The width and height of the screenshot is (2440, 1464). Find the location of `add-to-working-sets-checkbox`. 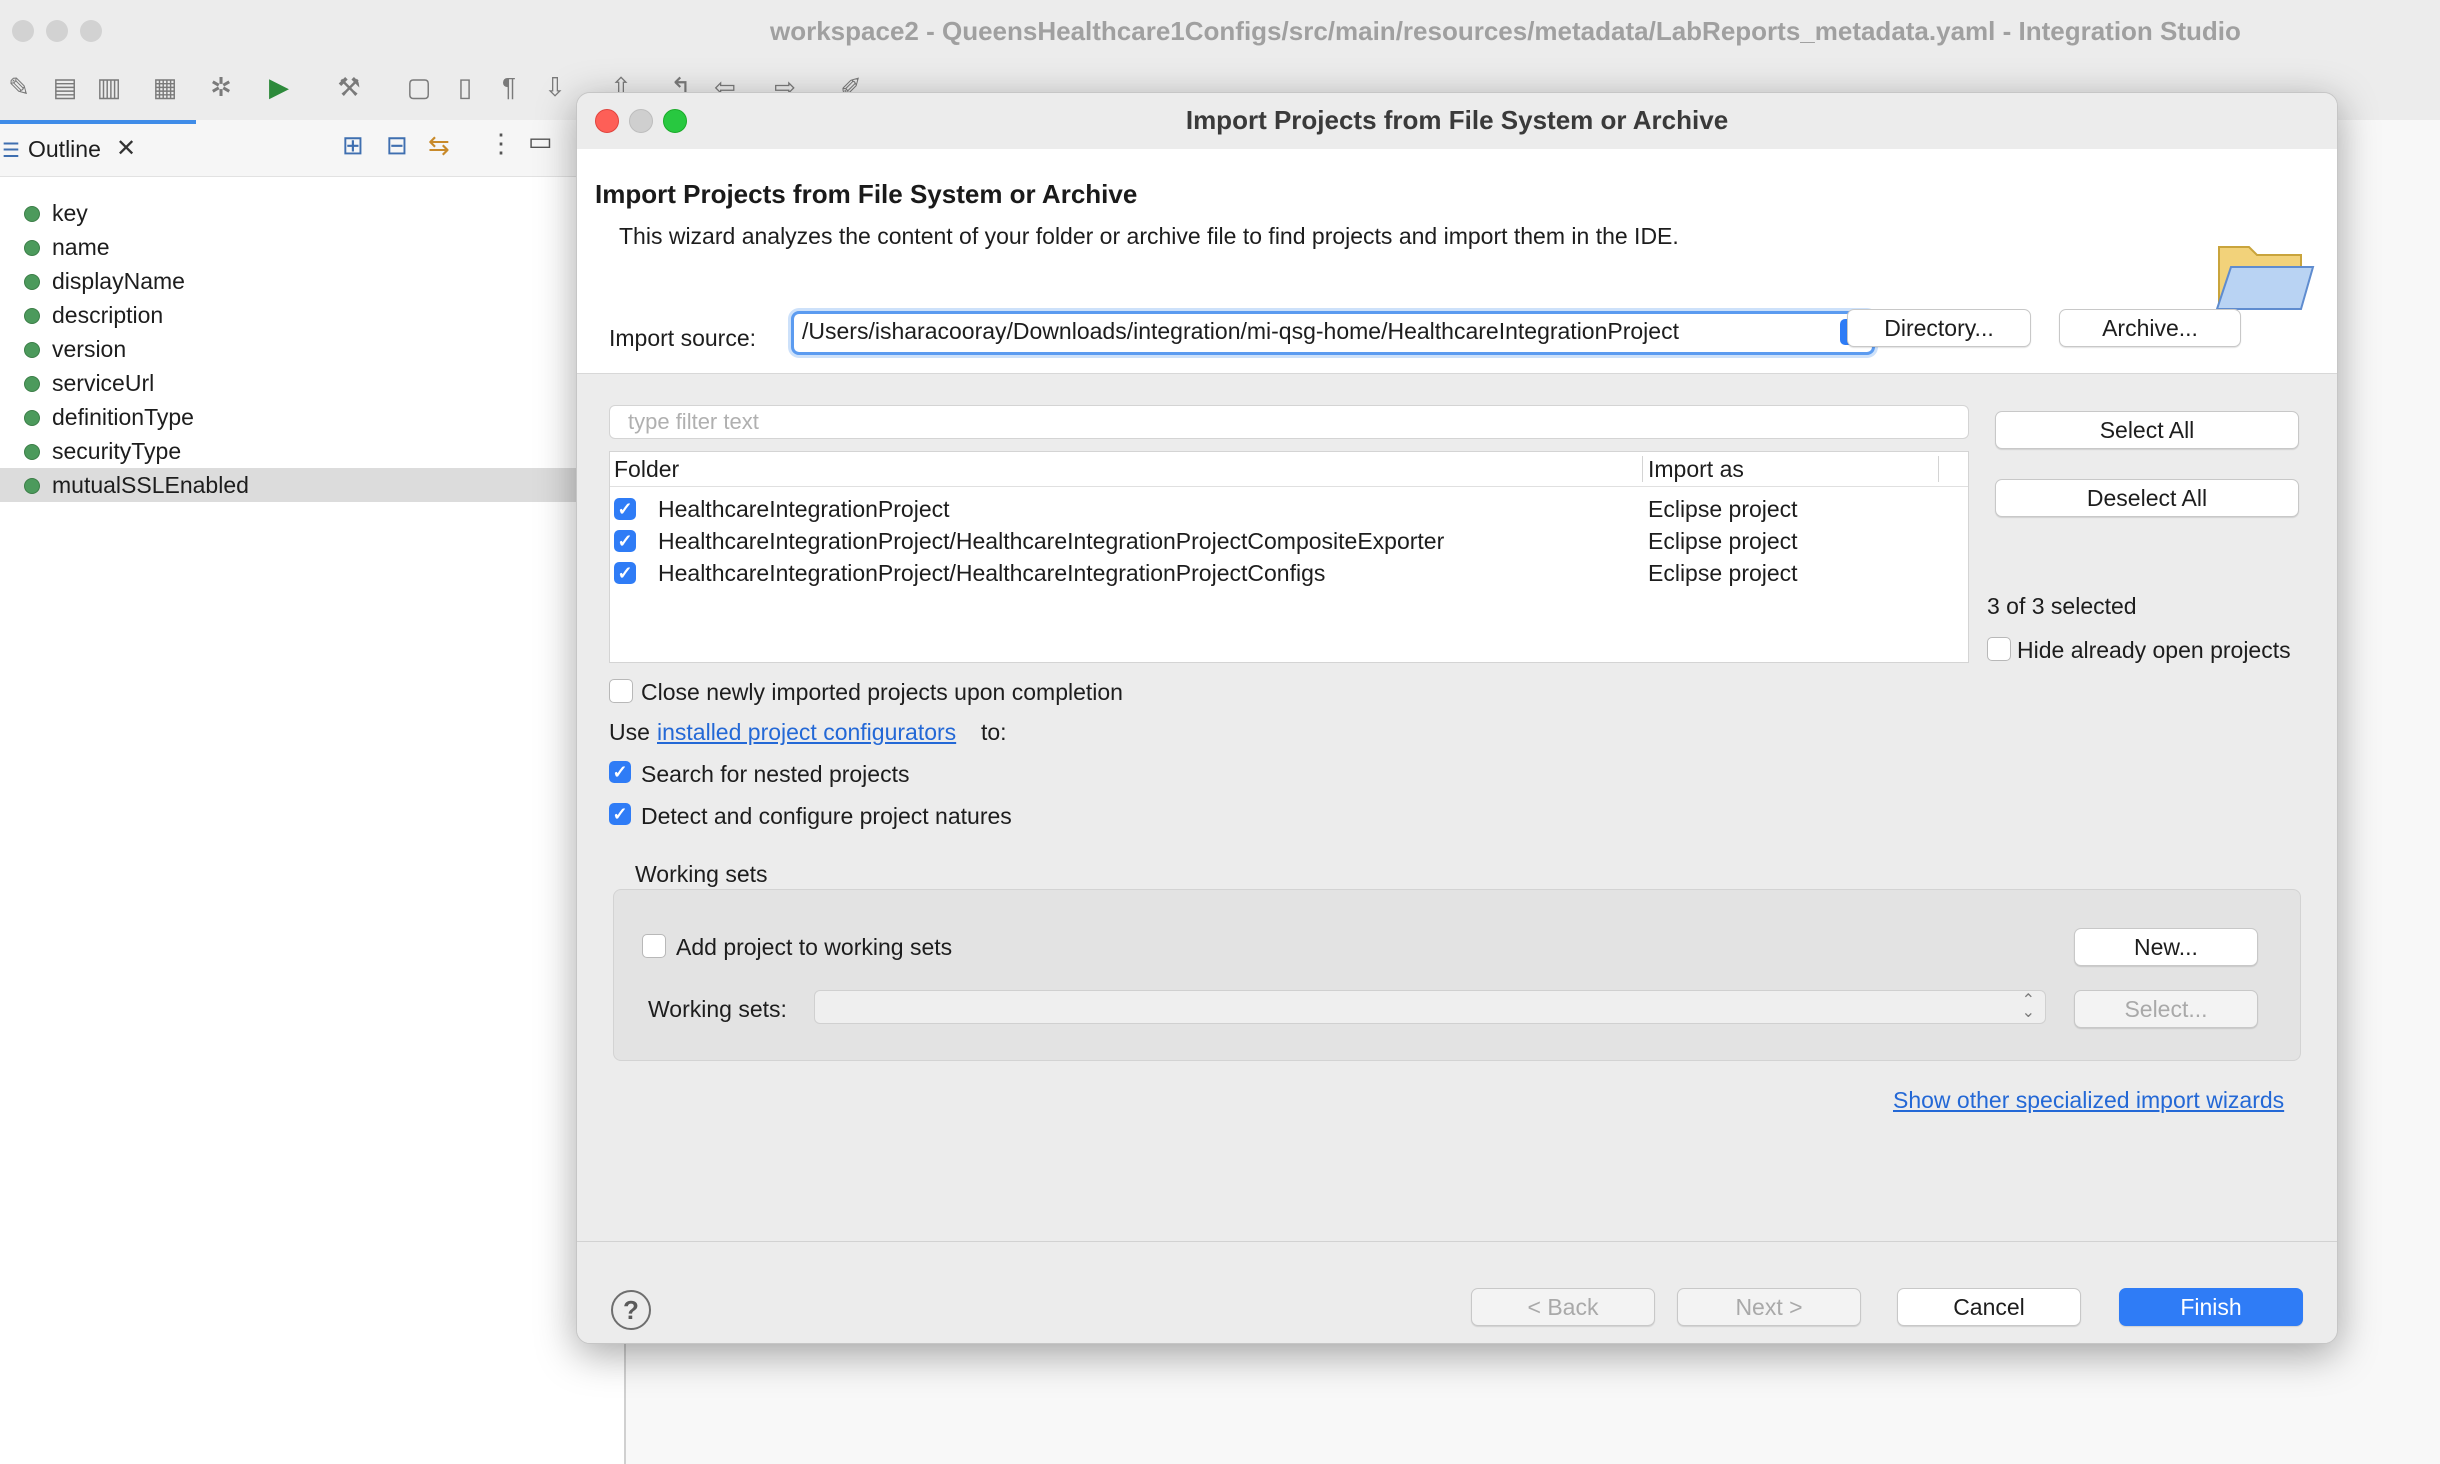

add-to-working-sets-checkbox is located at coordinates (654, 946).